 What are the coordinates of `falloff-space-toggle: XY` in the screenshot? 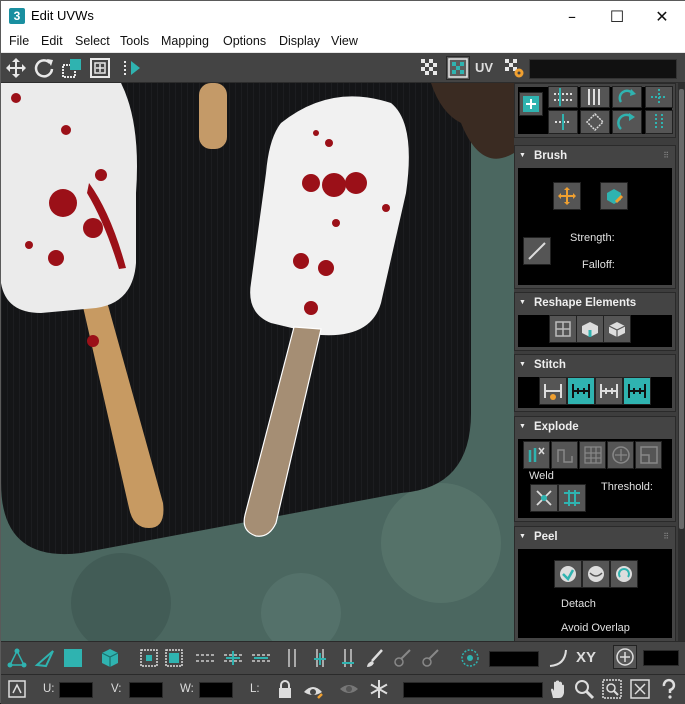 It's located at (586, 657).